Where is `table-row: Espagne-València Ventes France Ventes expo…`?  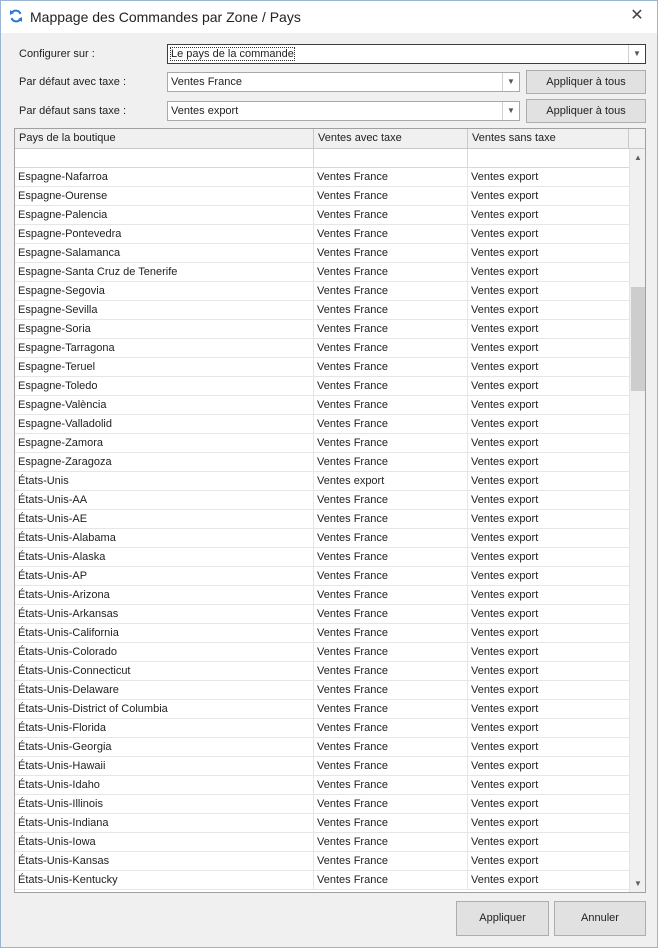 table-row: Espagne-València Ventes France Ventes expo… is located at coordinates (322, 405).